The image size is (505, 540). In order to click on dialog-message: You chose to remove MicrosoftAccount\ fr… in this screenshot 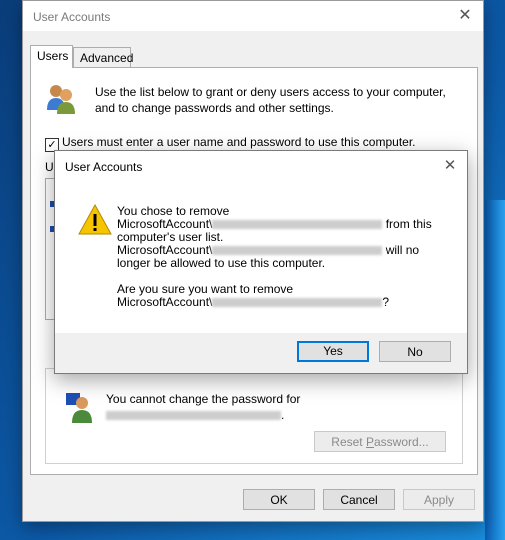, I will do `click(282, 257)`.